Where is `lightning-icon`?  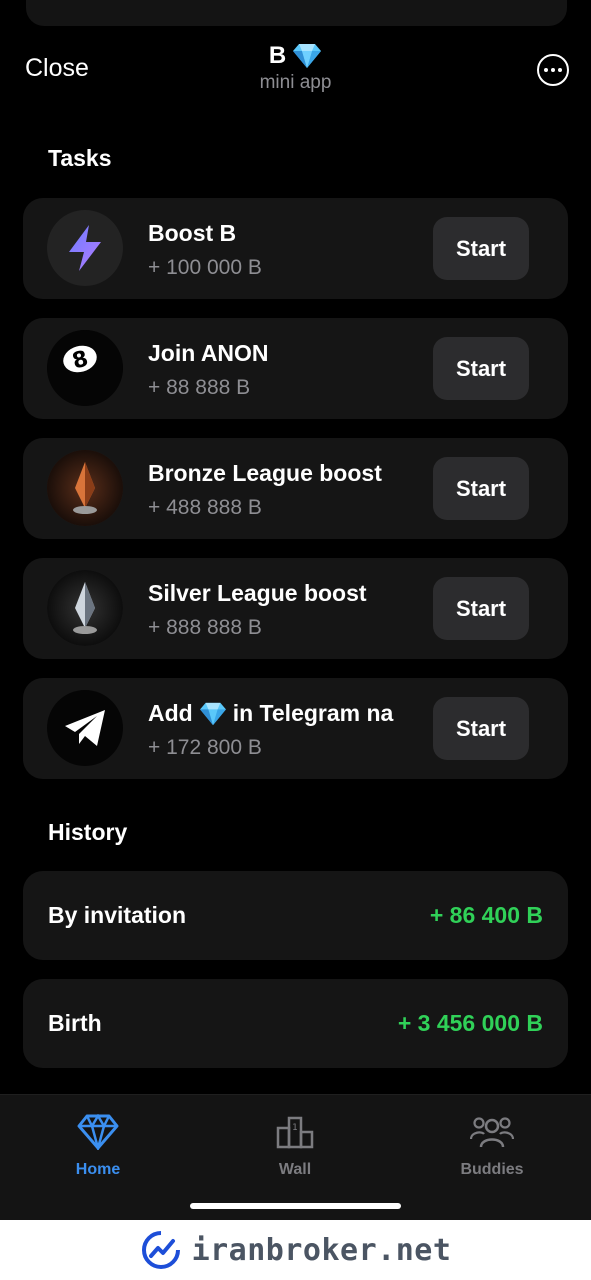 lightning-icon is located at coordinates (85, 248).